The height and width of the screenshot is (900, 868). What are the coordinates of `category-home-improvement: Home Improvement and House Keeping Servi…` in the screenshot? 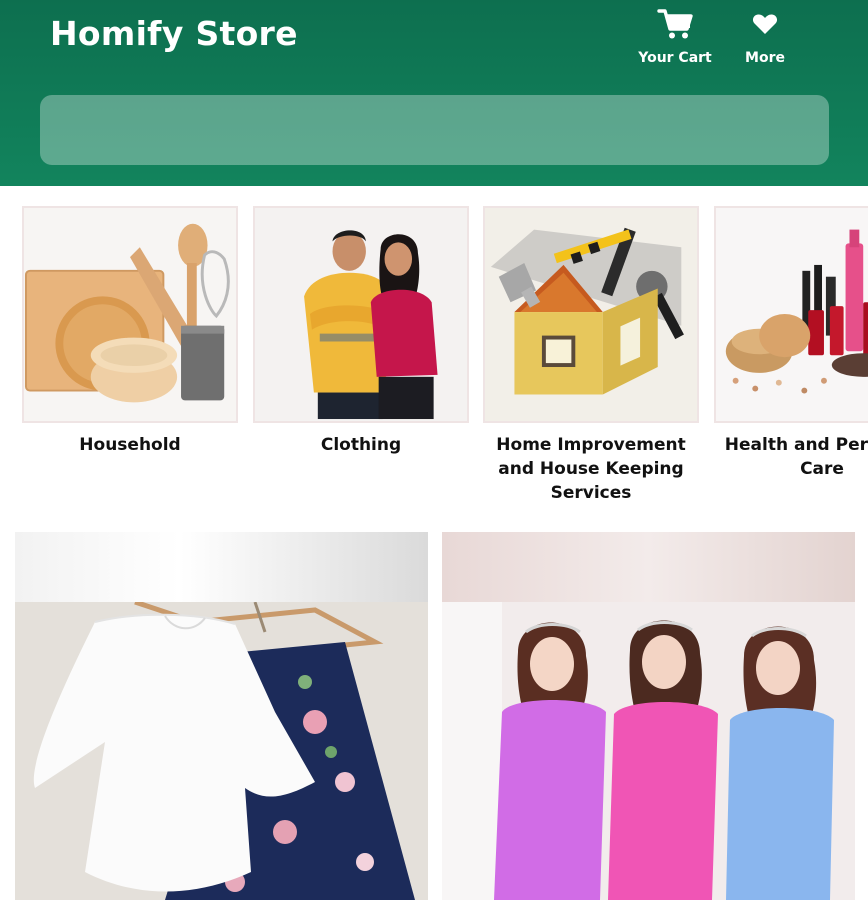 It's located at (592, 355).